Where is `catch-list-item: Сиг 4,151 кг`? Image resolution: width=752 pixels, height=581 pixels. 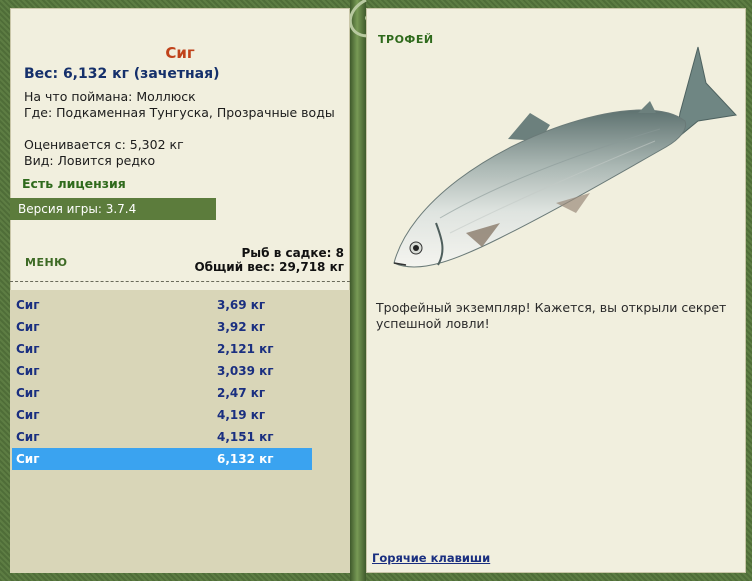 catch-list-item: Сиг 4,151 кг is located at coordinates (162, 437).